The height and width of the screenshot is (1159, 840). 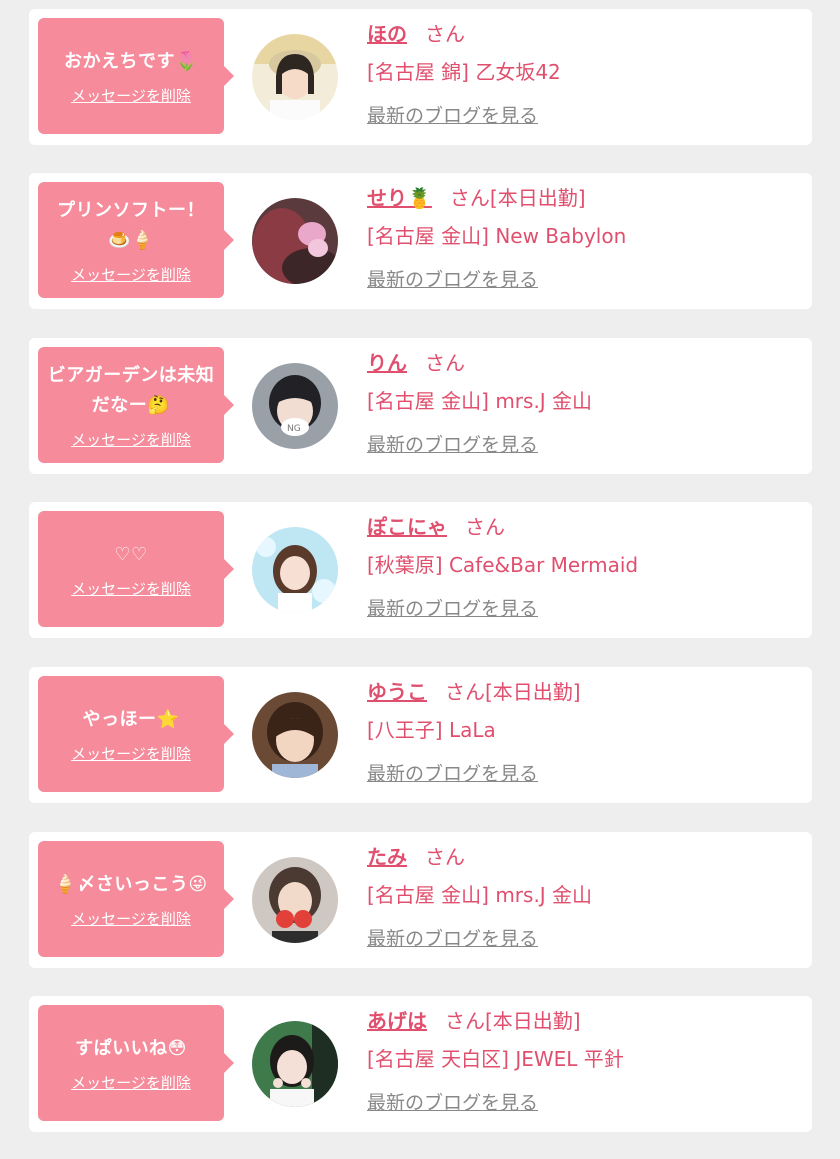 What do you see at coordinates (387, 363) in the screenshot?
I see `user-name-link: りん` at bounding box center [387, 363].